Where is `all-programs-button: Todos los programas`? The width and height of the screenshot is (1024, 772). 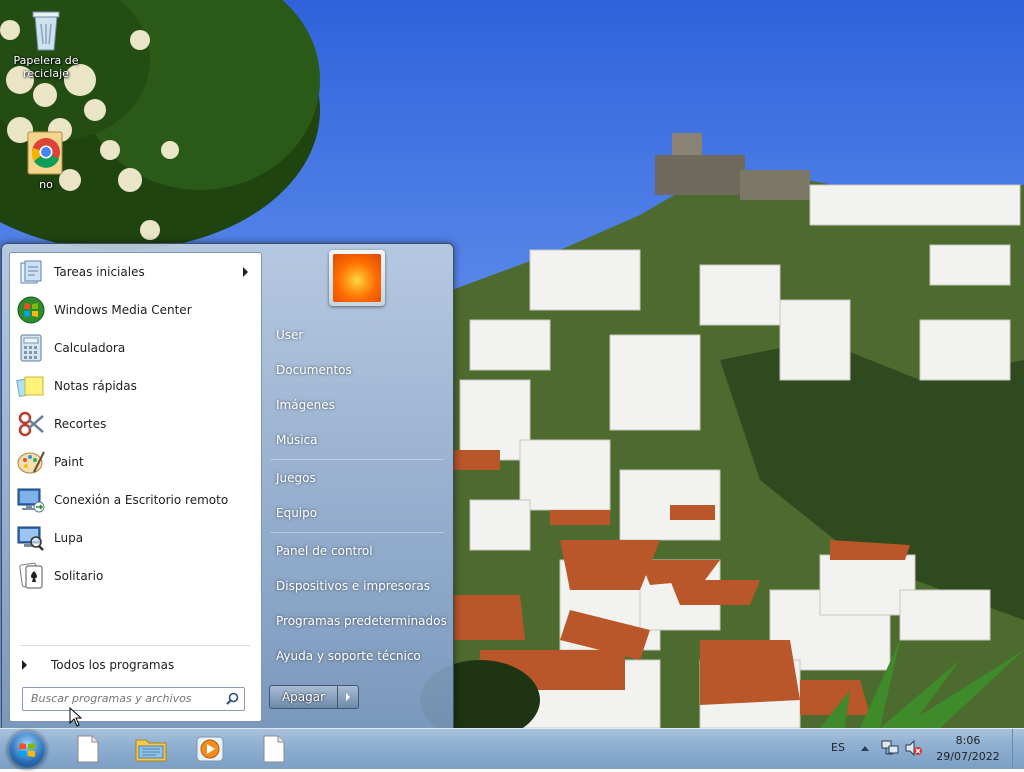
all-programs-button: Todos los programas is located at coordinates (136, 665).